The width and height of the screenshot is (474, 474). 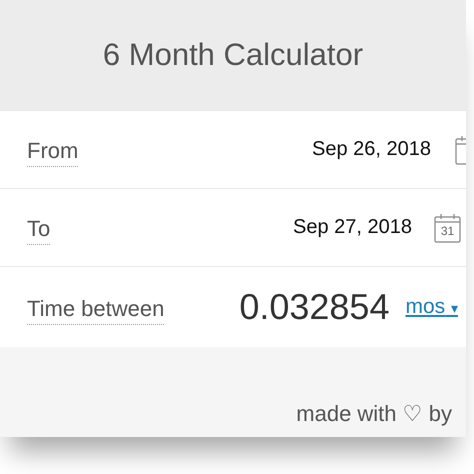 What do you see at coordinates (95, 310) in the screenshot?
I see `field-label: Time between` at bounding box center [95, 310].